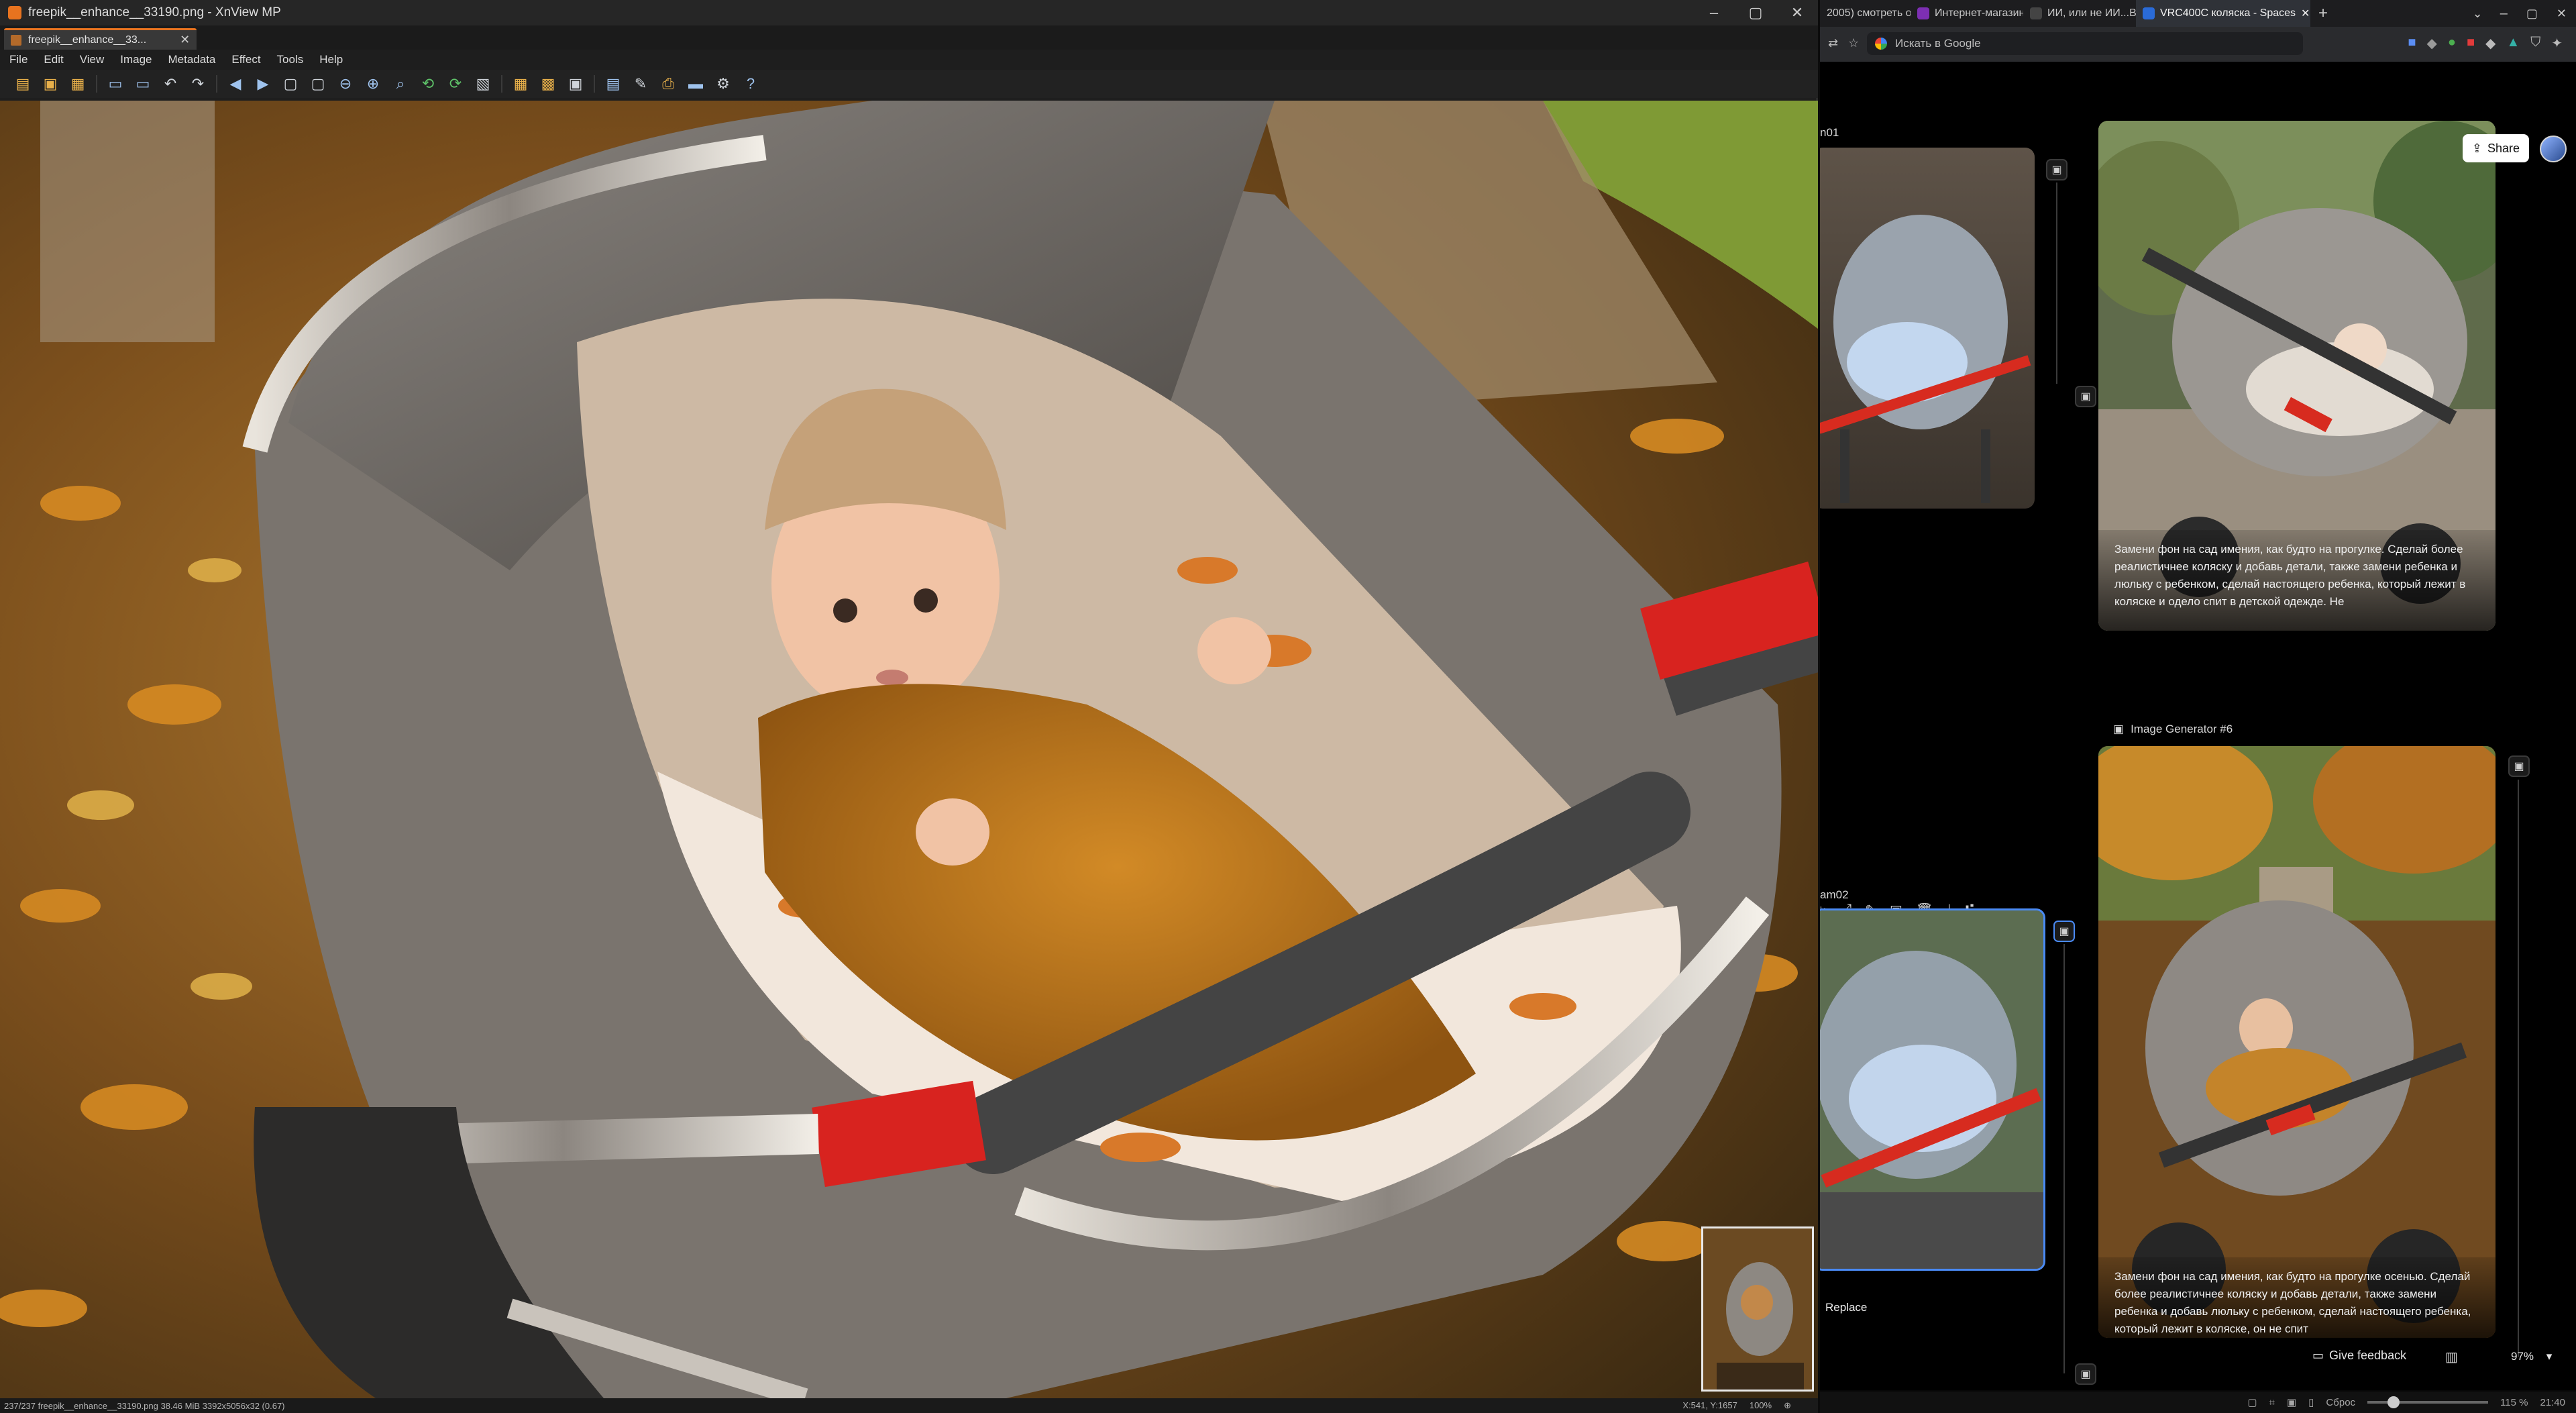 The height and width of the screenshot is (1413, 2576). What do you see at coordinates (2531, 1356) in the screenshot?
I see `canvas-zoom-select: 97% ▾` at bounding box center [2531, 1356].